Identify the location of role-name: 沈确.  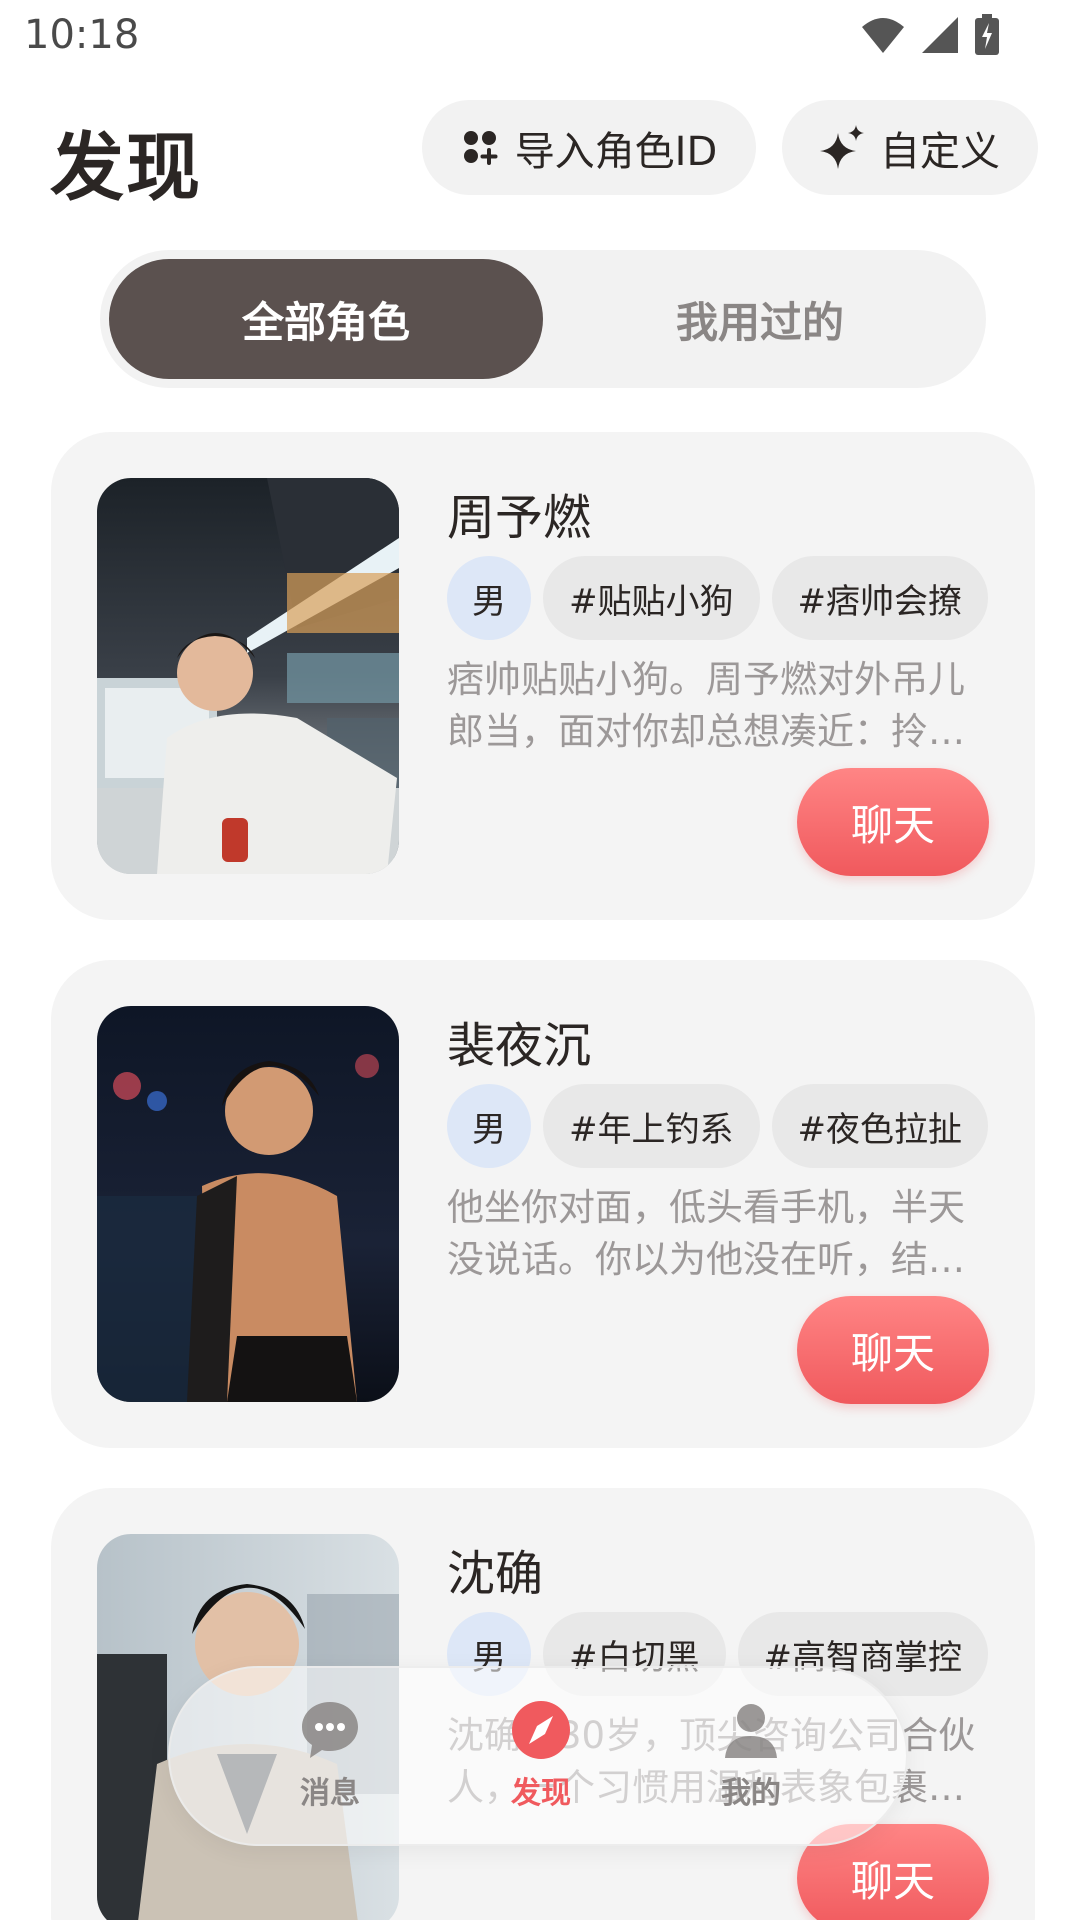
(495, 1574).